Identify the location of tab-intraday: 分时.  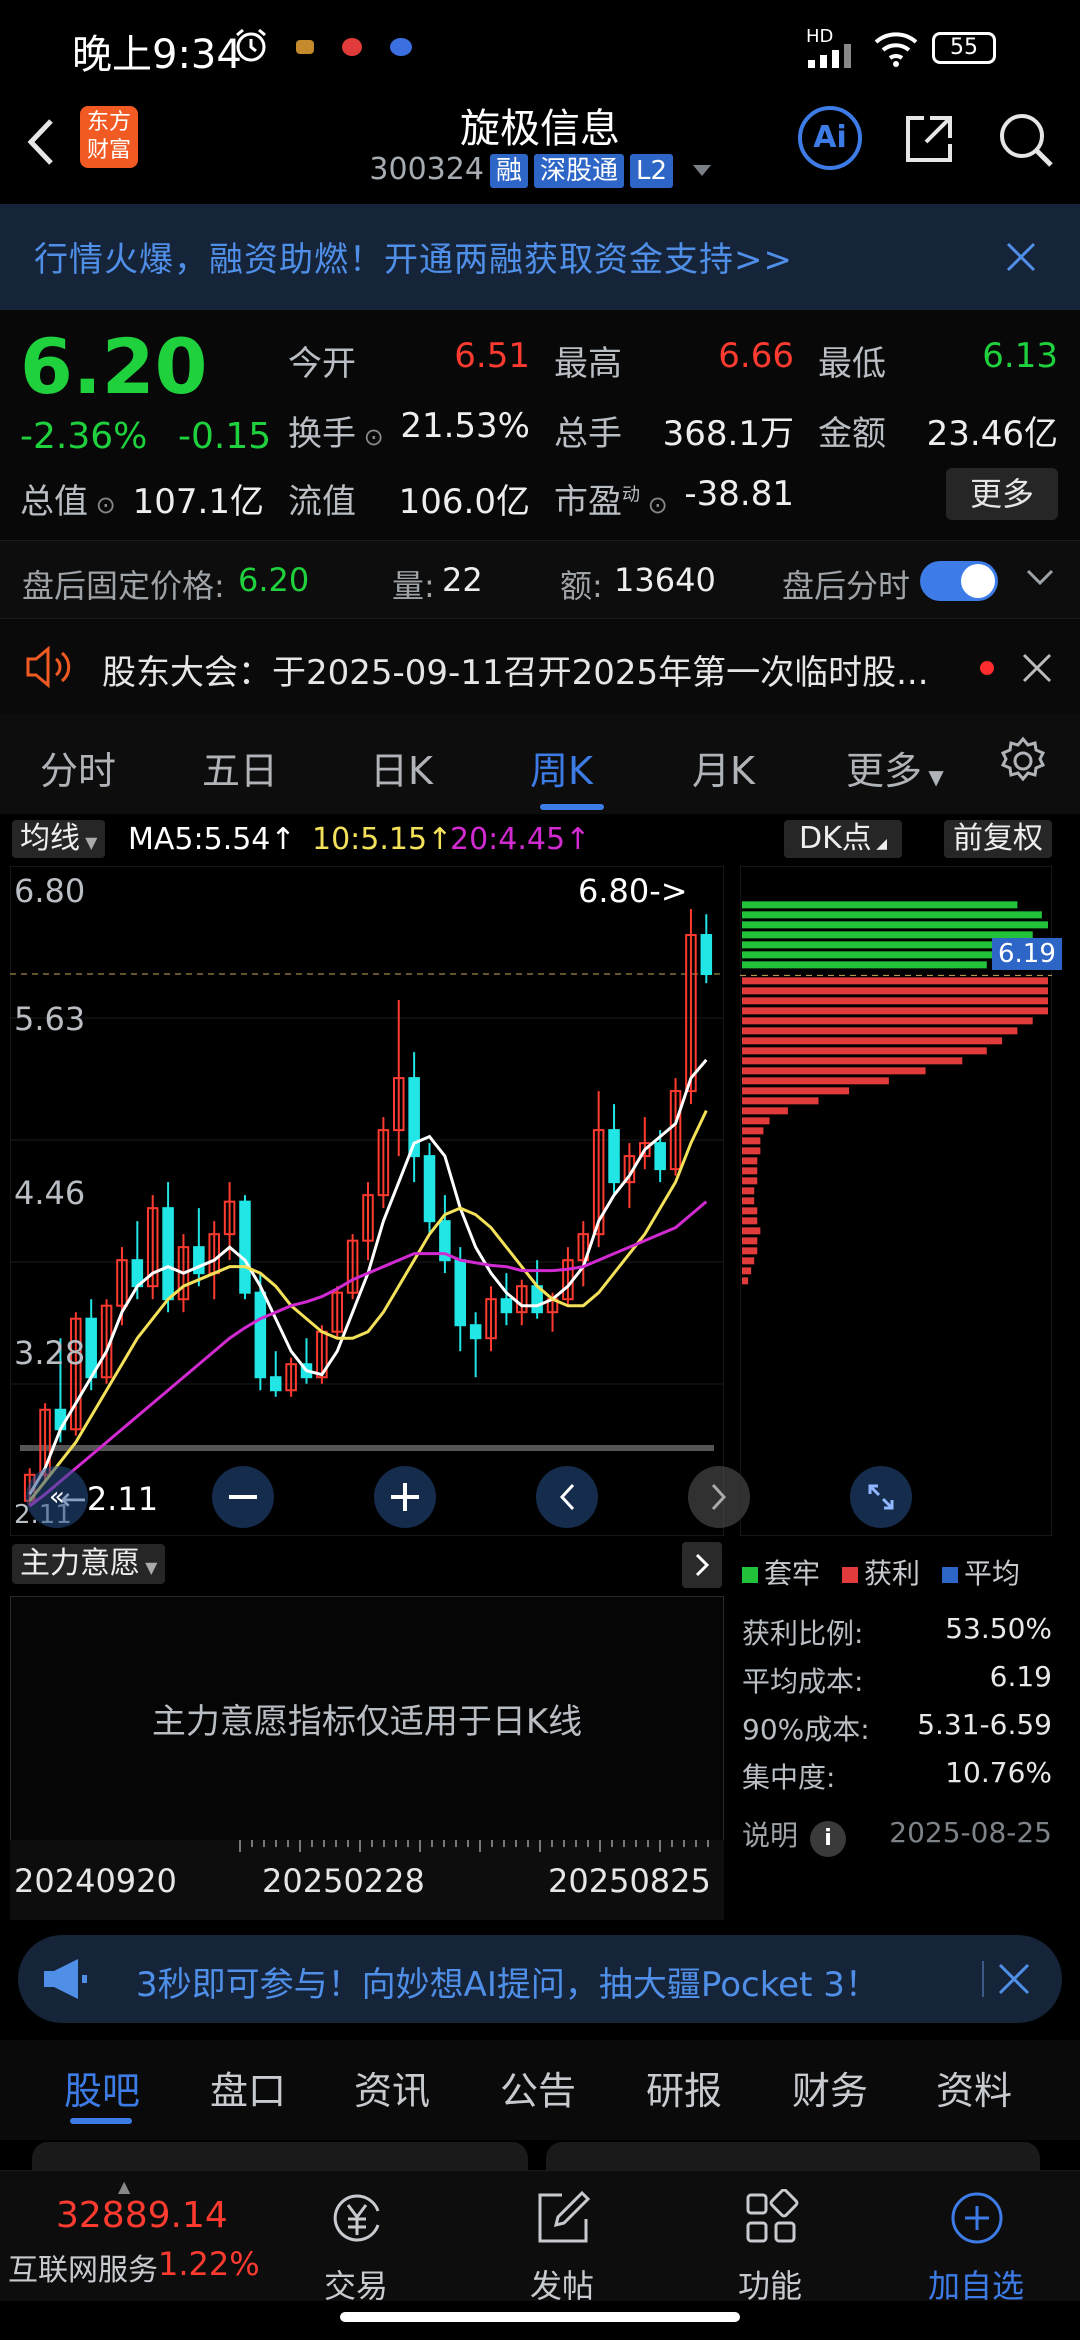
(78, 767).